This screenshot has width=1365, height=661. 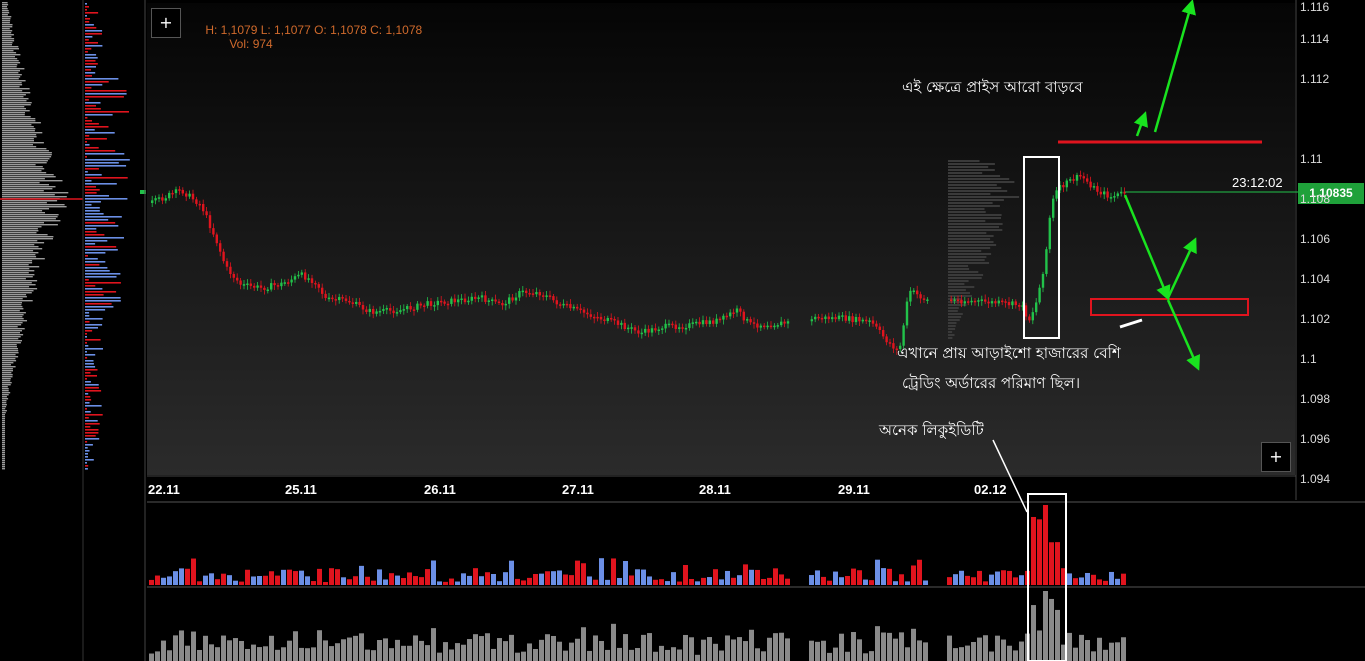 I want to click on add-indicator-button: +, so click(x=166, y=23).